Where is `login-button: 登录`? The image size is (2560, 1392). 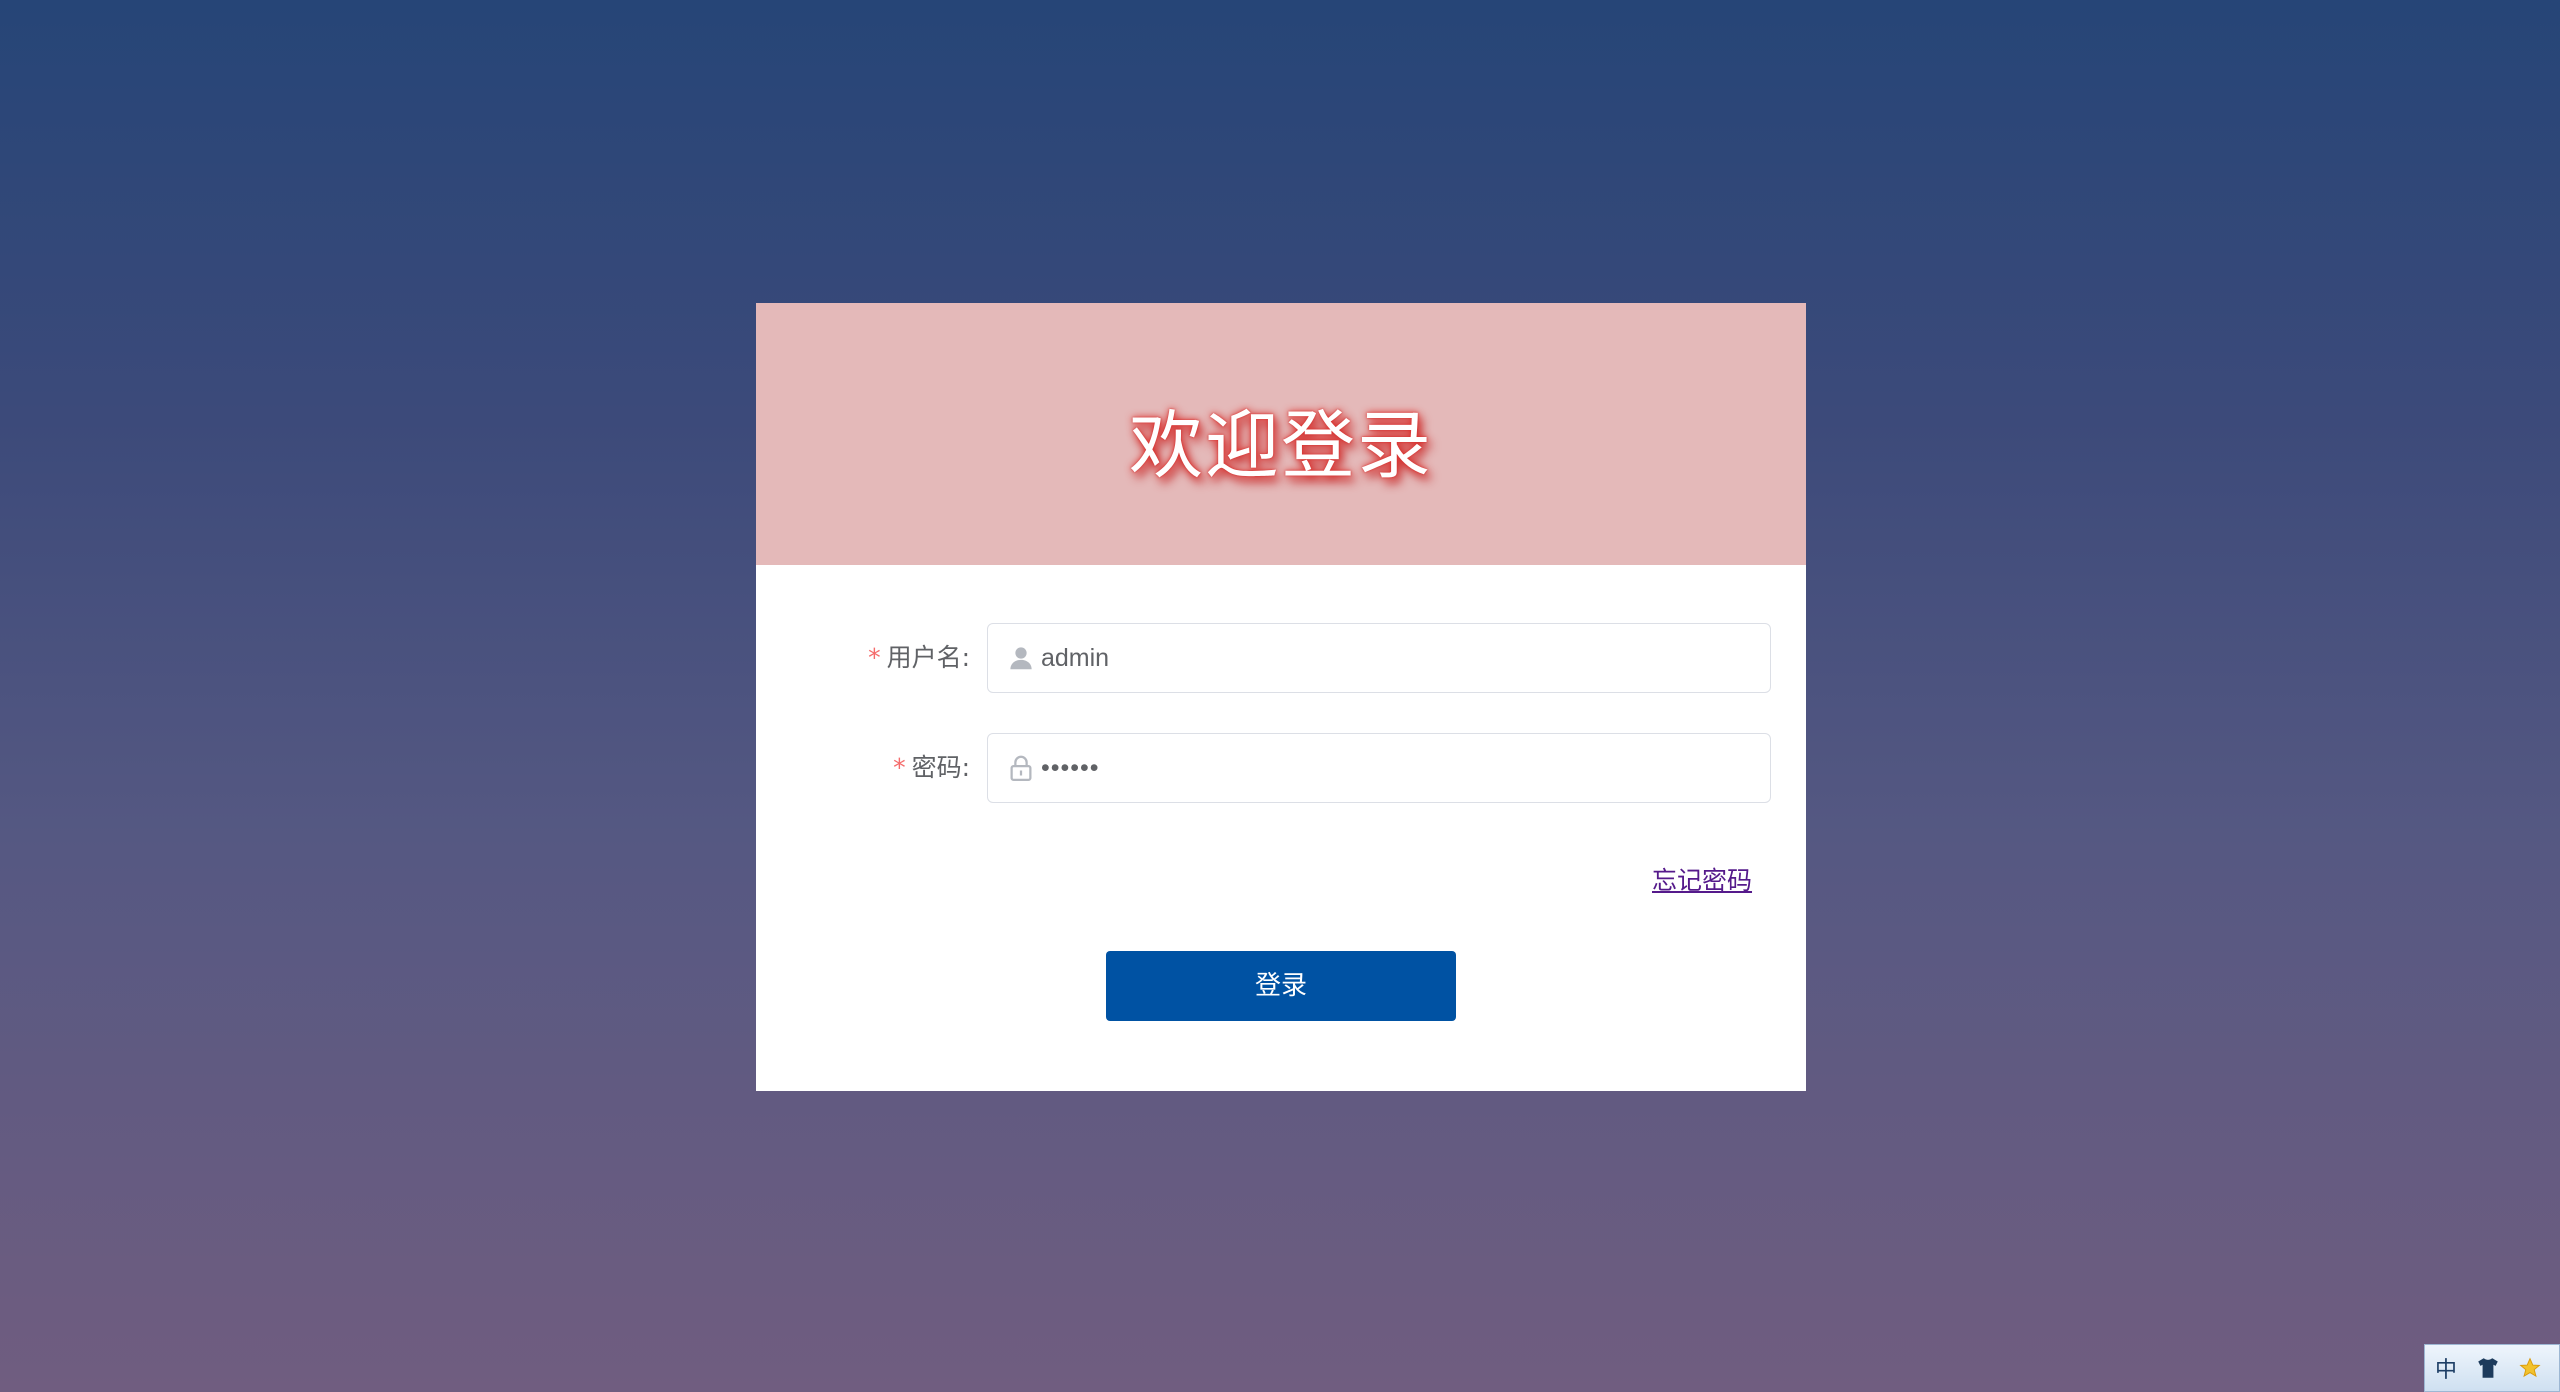
login-button: 登录 is located at coordinates (1281, 986).